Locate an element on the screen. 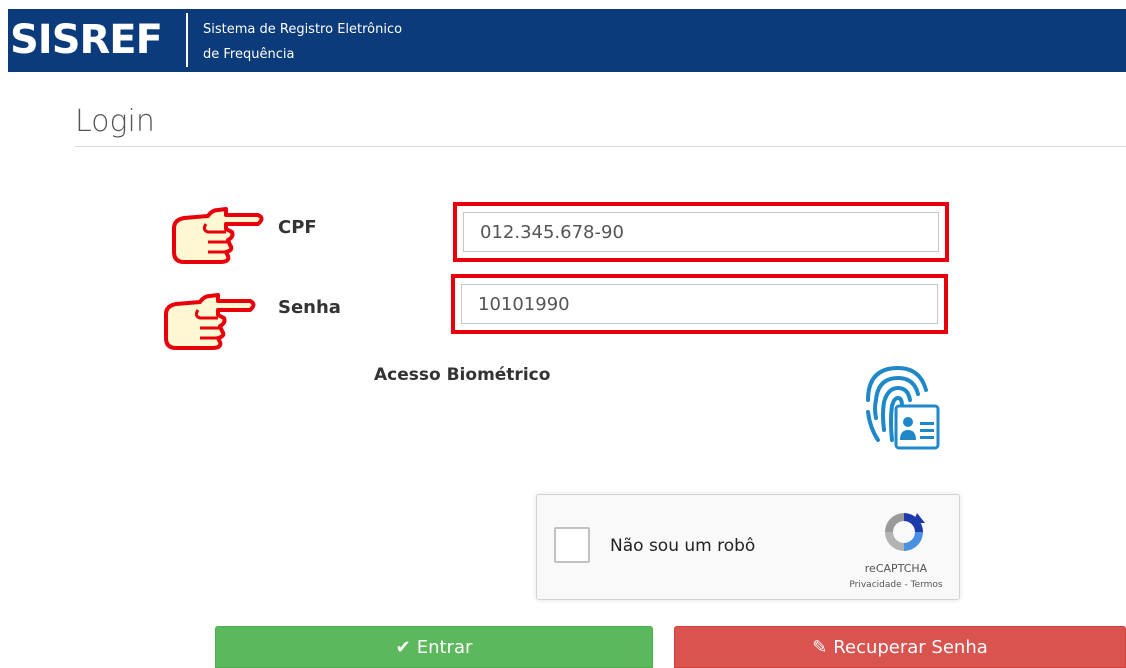 This screenshot has height=668, width=1126. cpf-input is located at coordinates (701, 232).